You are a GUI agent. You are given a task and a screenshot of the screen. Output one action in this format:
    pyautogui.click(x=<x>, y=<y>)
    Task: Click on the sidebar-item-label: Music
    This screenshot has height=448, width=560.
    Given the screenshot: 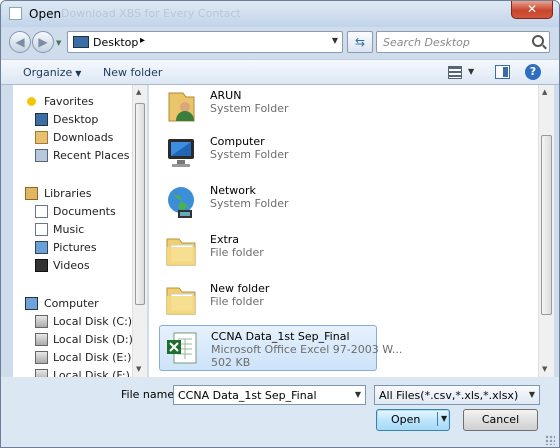 What is the action you would take?
    pyautogui.click(x=69, y=229)
    